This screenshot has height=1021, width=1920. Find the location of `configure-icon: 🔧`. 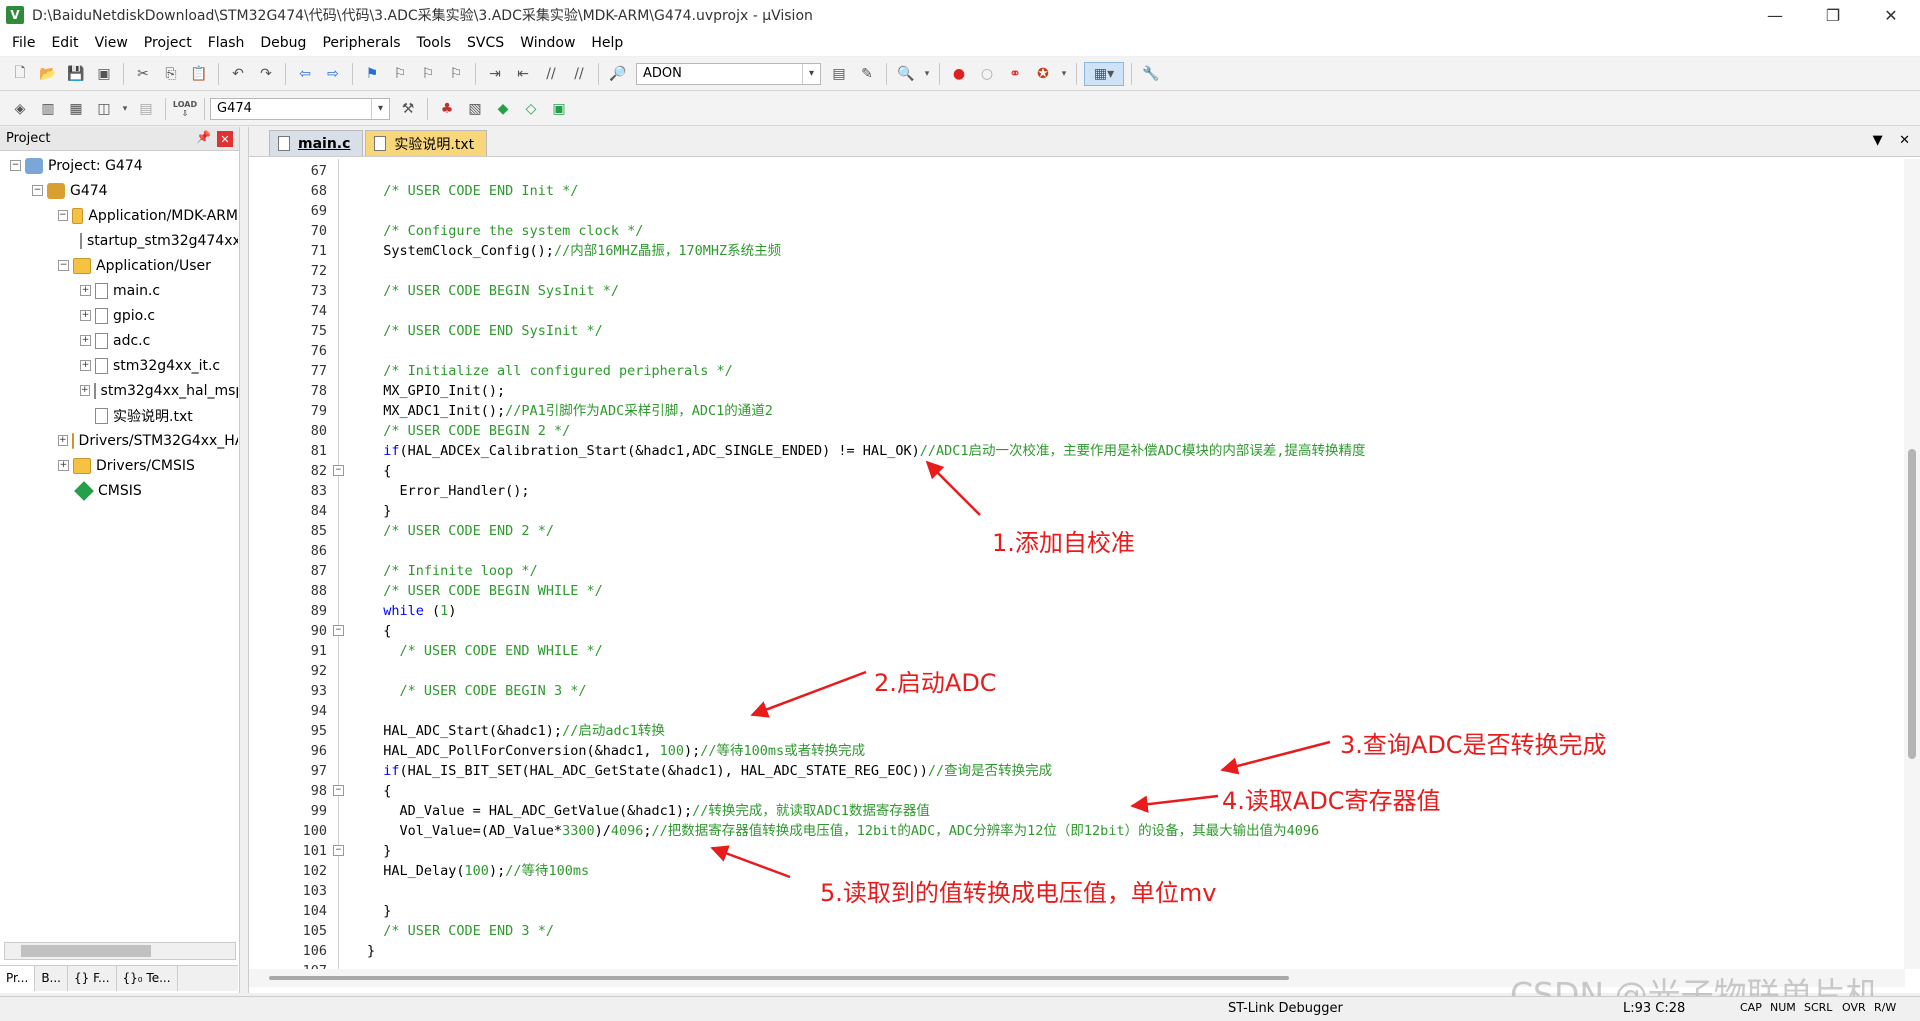

configure-icon: 🔧 is located at coordinates (1151, 74).